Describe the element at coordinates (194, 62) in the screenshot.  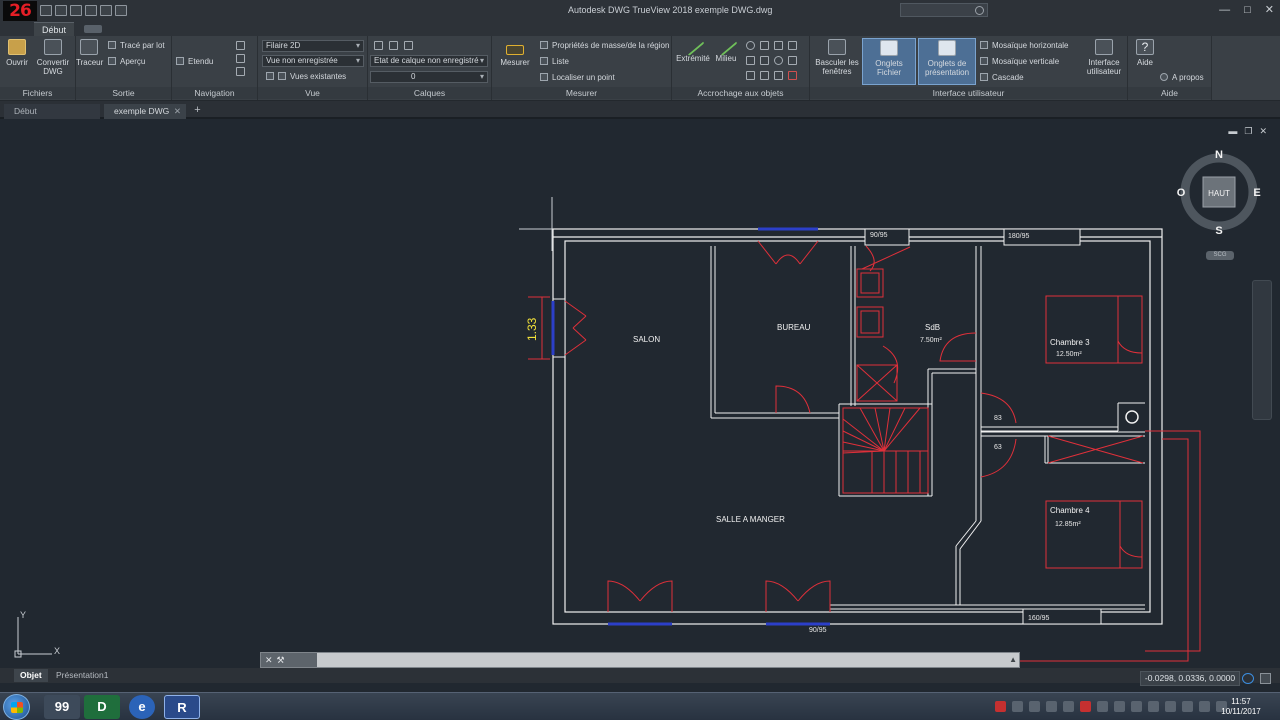
I see `zoom-extents-button: Etendu` at that location.